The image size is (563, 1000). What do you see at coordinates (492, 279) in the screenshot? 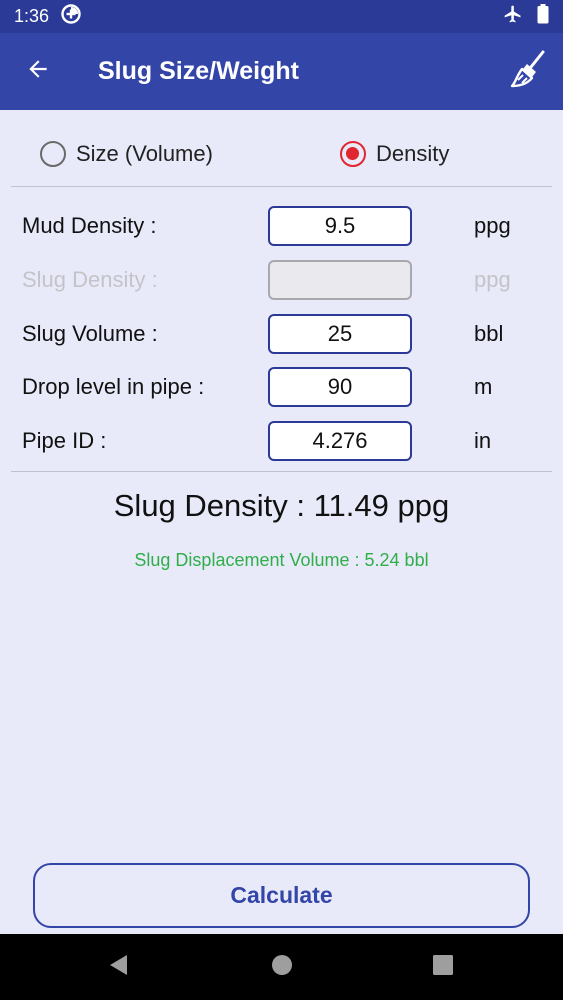
I see `slug-density-unit: ppg` at bounding box center [492, 279].